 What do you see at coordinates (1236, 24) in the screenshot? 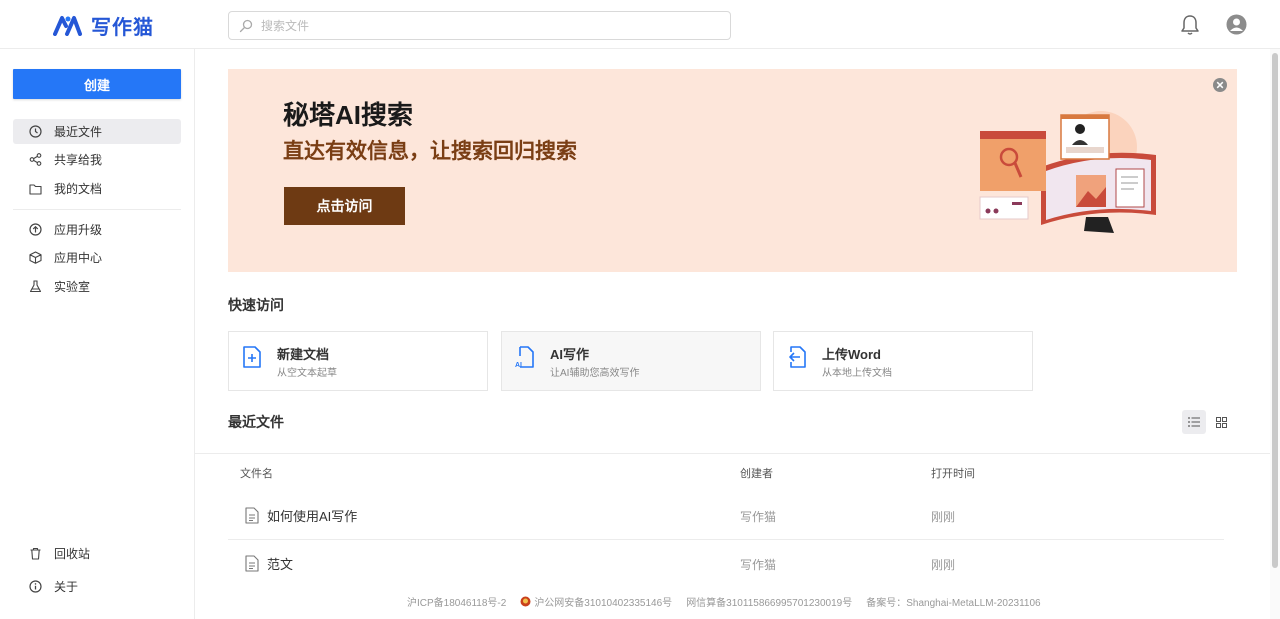
I see `avatar-icon` at bounding box center [1236, 24].